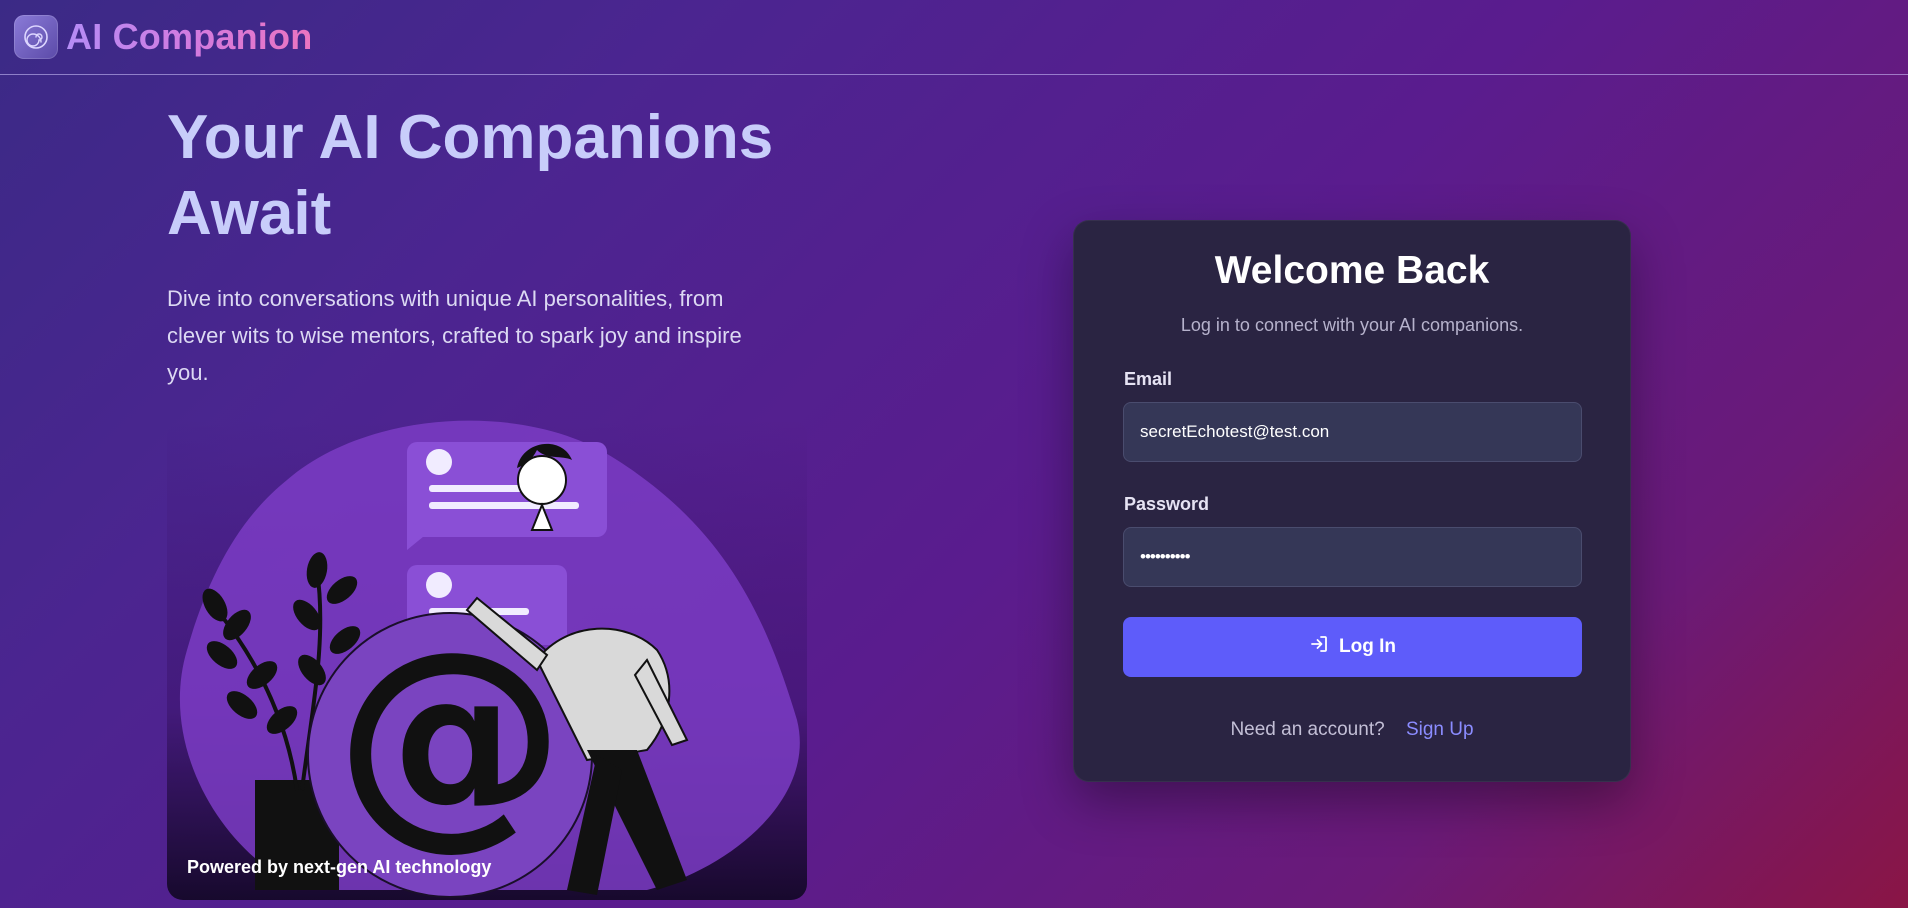 The image size is (1908, 908). What do you see at coordinates (1352, 432) in the screenshot?
I see `email-field` at bounding box center [1352, 432].